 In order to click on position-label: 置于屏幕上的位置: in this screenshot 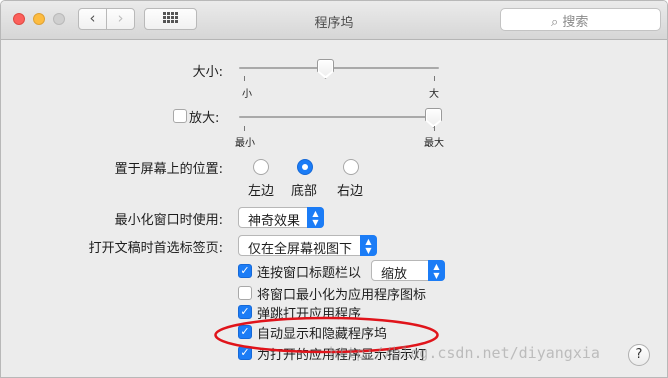, I will do `click(168, 169)`.